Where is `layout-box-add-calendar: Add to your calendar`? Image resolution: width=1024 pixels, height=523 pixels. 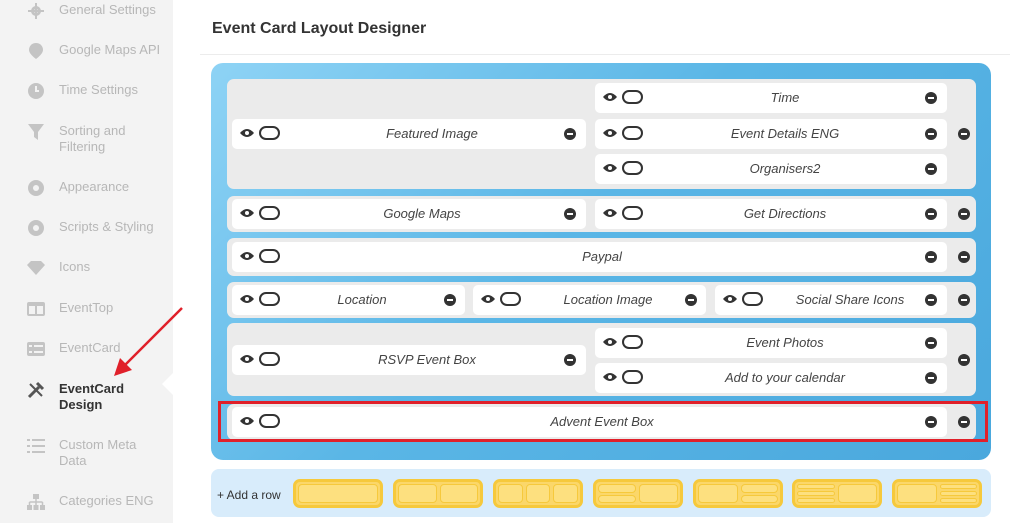 layout-box-add-calendar: Add to your calendar is located at coordinates (771, 378).